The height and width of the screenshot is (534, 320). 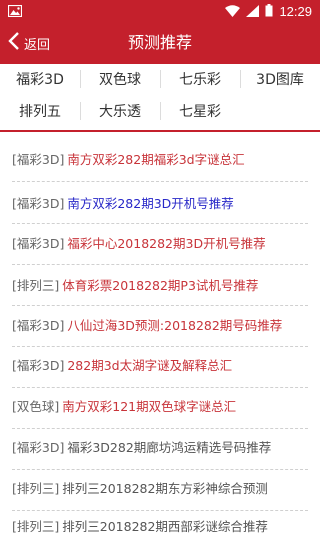 I want to click on status-bar: 12:29, so click(x=160, y=11).